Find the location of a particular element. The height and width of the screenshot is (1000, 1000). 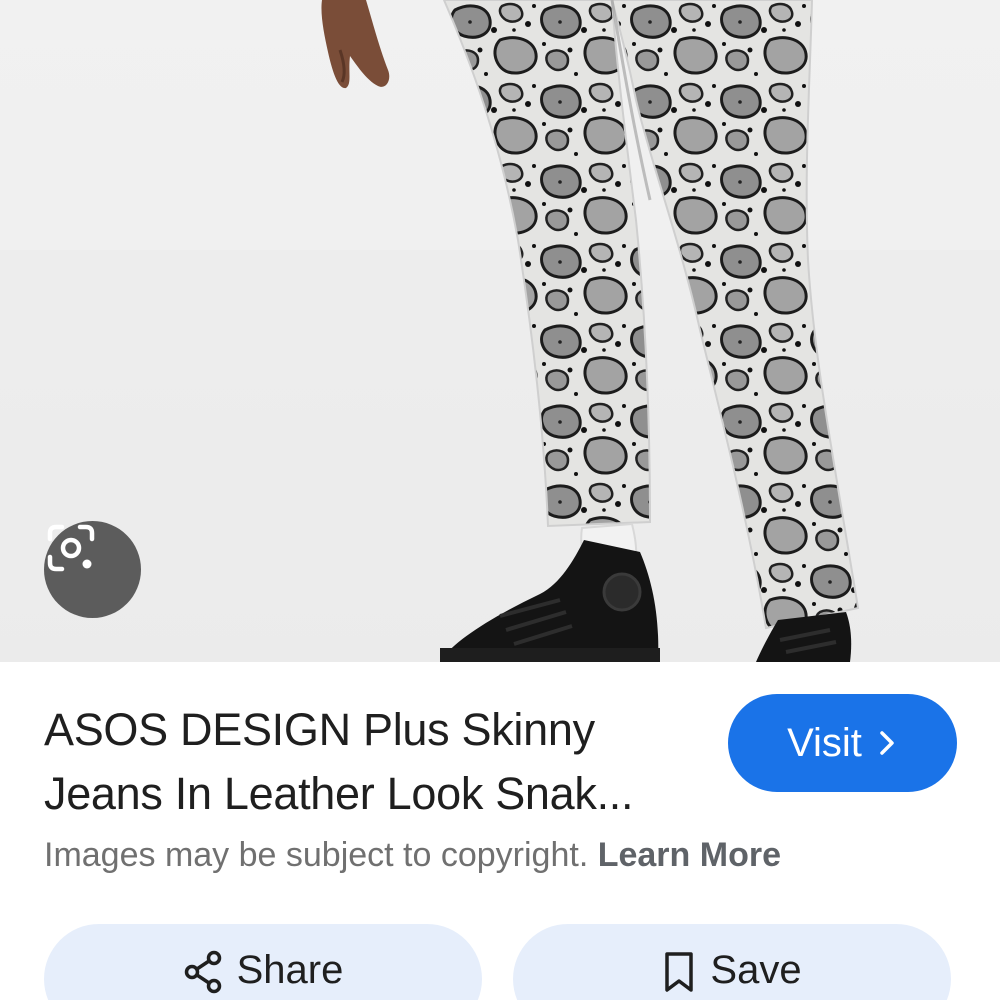

save-button: Save is located at coordinates (732, 962).